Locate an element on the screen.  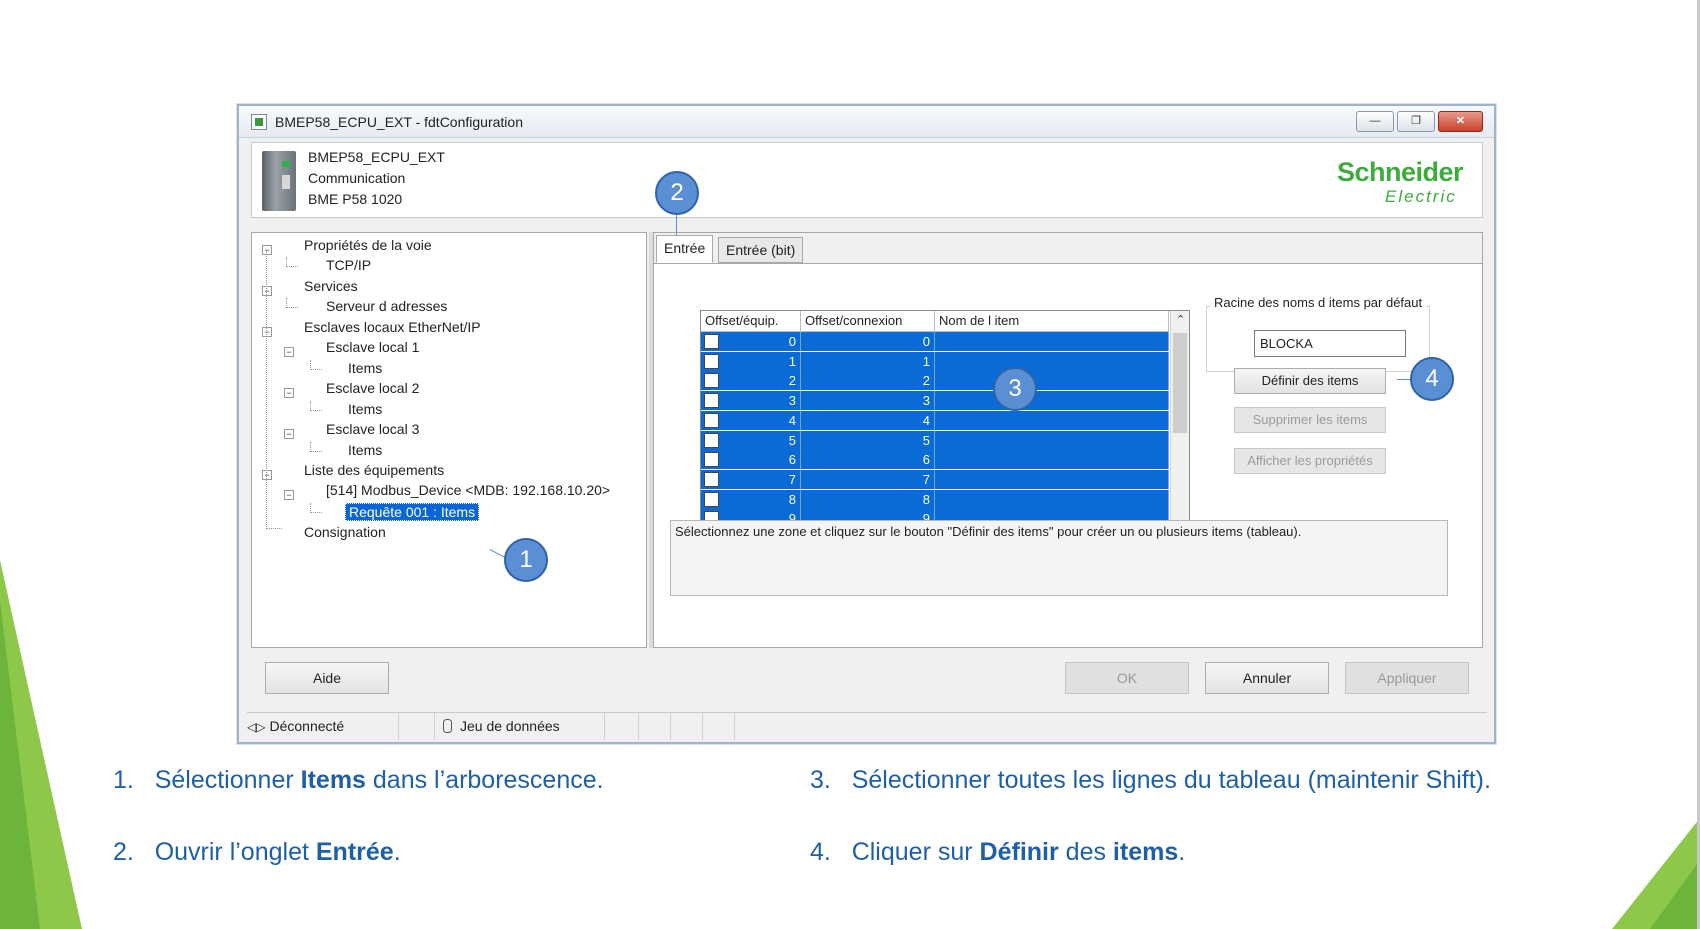
tree-item-esclave-local-1: Esclave local 1 is located at coordinates (372, 347).